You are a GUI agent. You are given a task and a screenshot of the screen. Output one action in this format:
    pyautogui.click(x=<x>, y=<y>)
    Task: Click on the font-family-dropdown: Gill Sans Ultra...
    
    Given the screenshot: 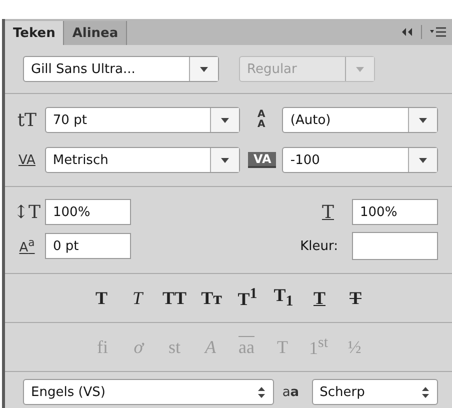 What is the action you would take?
    pyautogui.click(x=121, y=69)
    